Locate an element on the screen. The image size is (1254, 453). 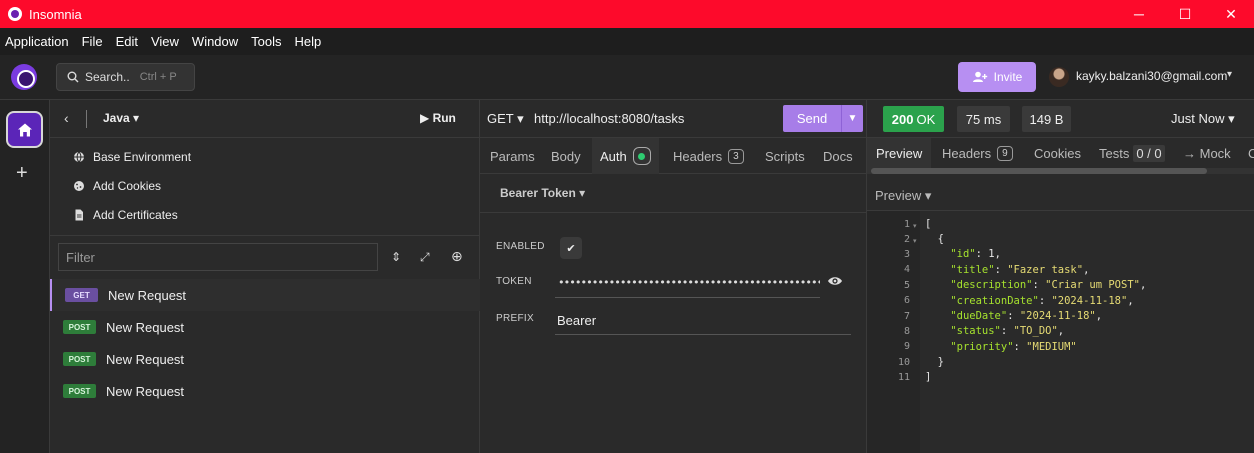
menu-view: View is located at coordinates (165, 41).